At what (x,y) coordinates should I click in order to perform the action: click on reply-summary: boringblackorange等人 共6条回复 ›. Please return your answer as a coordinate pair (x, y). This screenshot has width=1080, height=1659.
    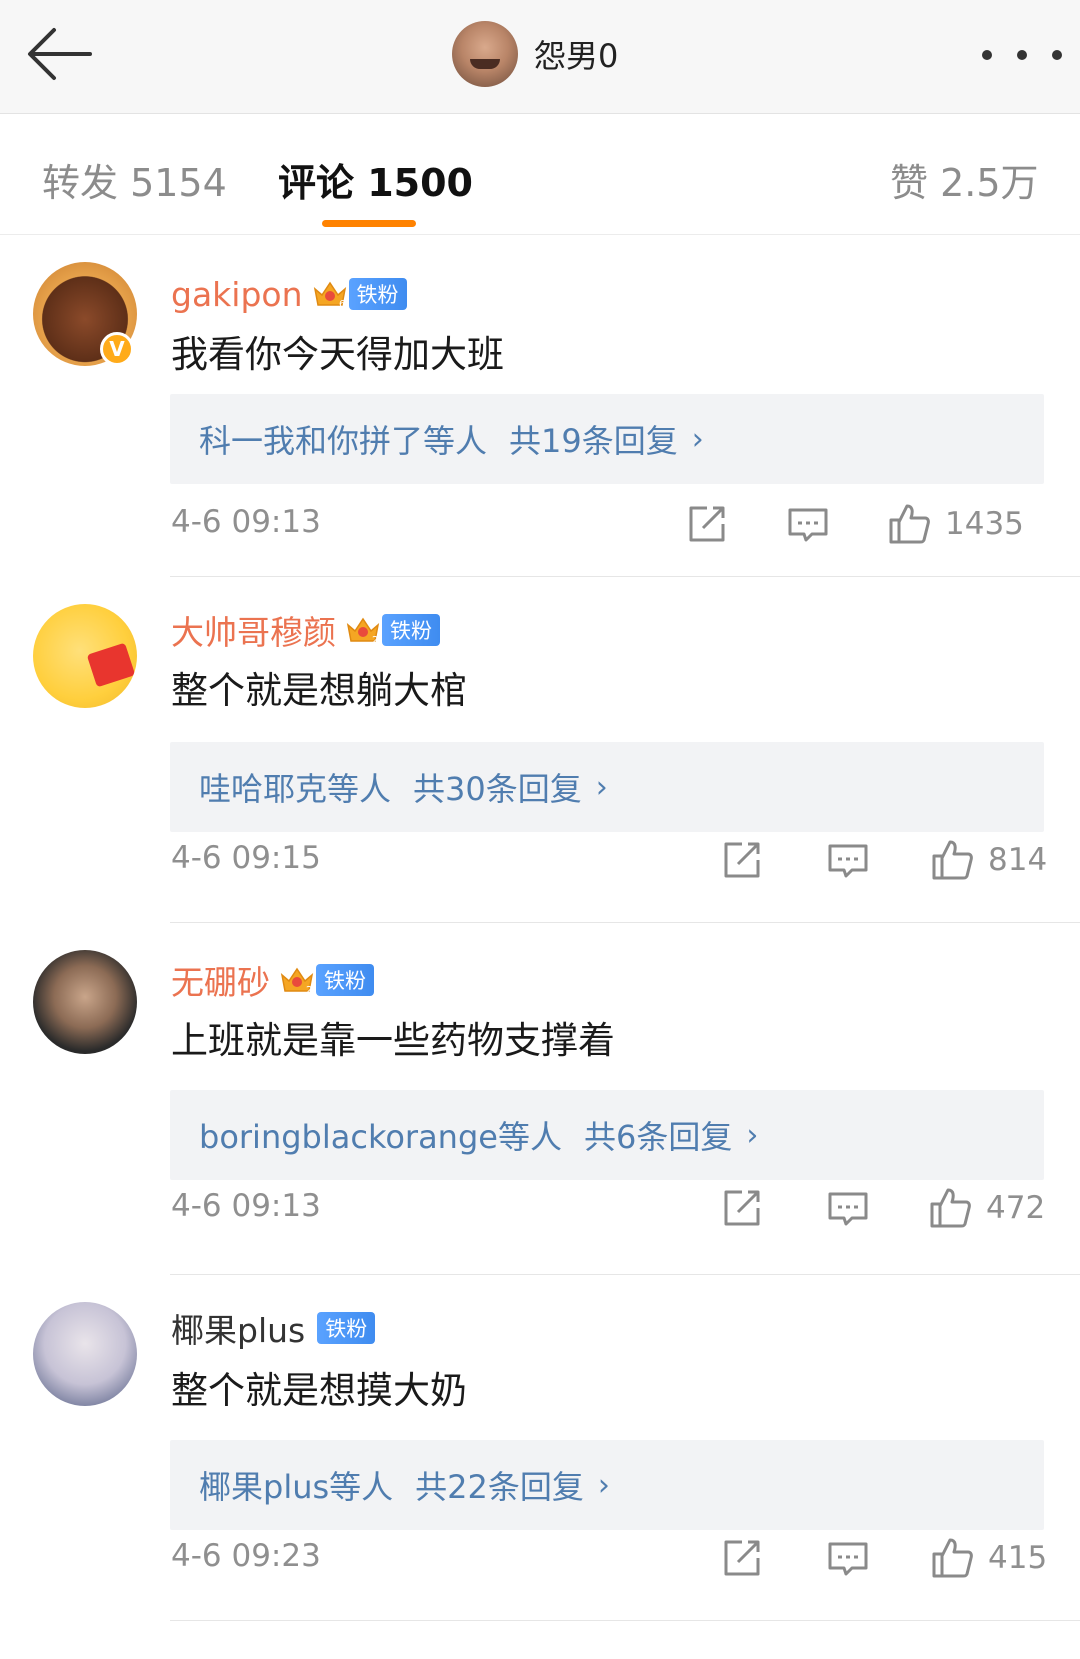
    Looking at the image, I should click on (607, 1135).